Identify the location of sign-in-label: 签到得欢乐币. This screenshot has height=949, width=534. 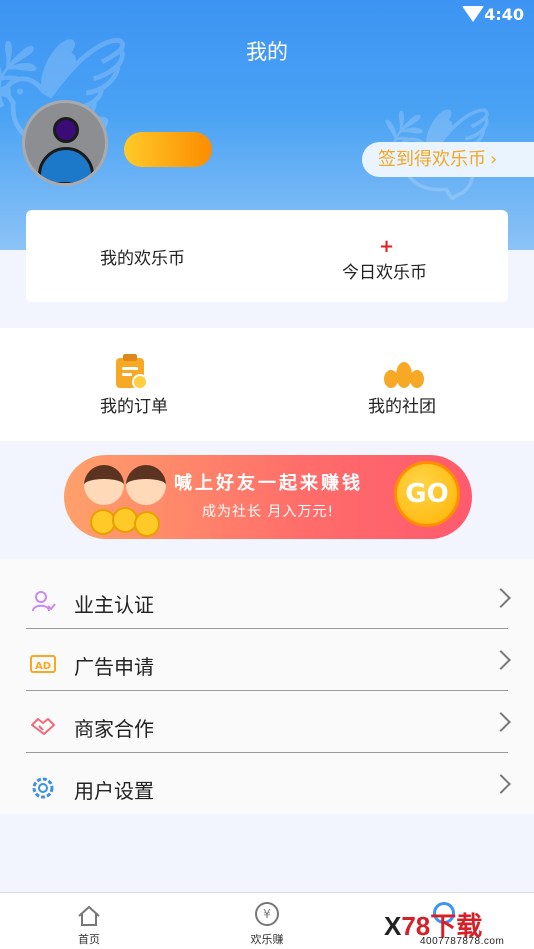
(432, 159).